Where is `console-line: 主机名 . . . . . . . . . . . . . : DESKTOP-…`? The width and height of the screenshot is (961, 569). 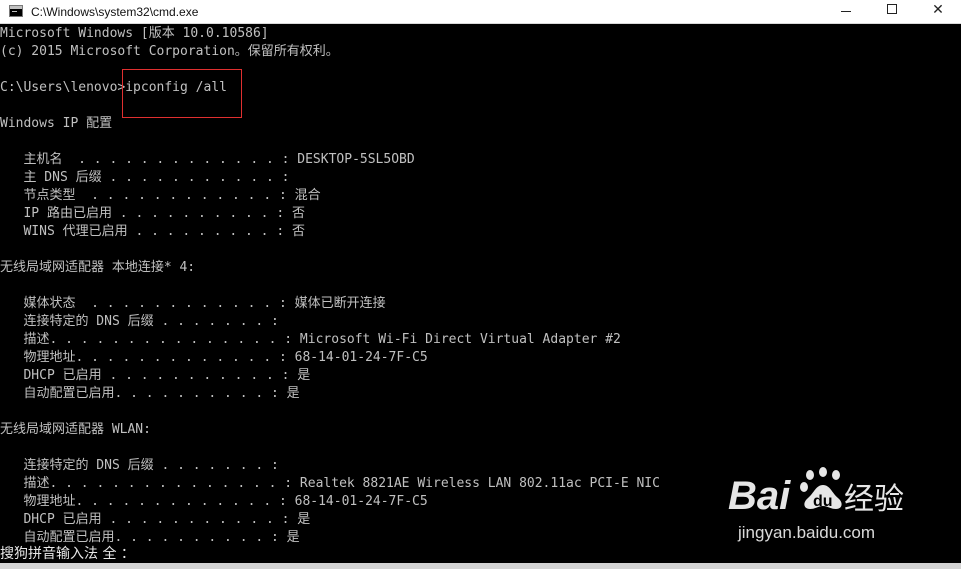 console-line: 主机名 . . . . . . . . . . . . . : DESKTOP-… is located at coordinates (207, 159).